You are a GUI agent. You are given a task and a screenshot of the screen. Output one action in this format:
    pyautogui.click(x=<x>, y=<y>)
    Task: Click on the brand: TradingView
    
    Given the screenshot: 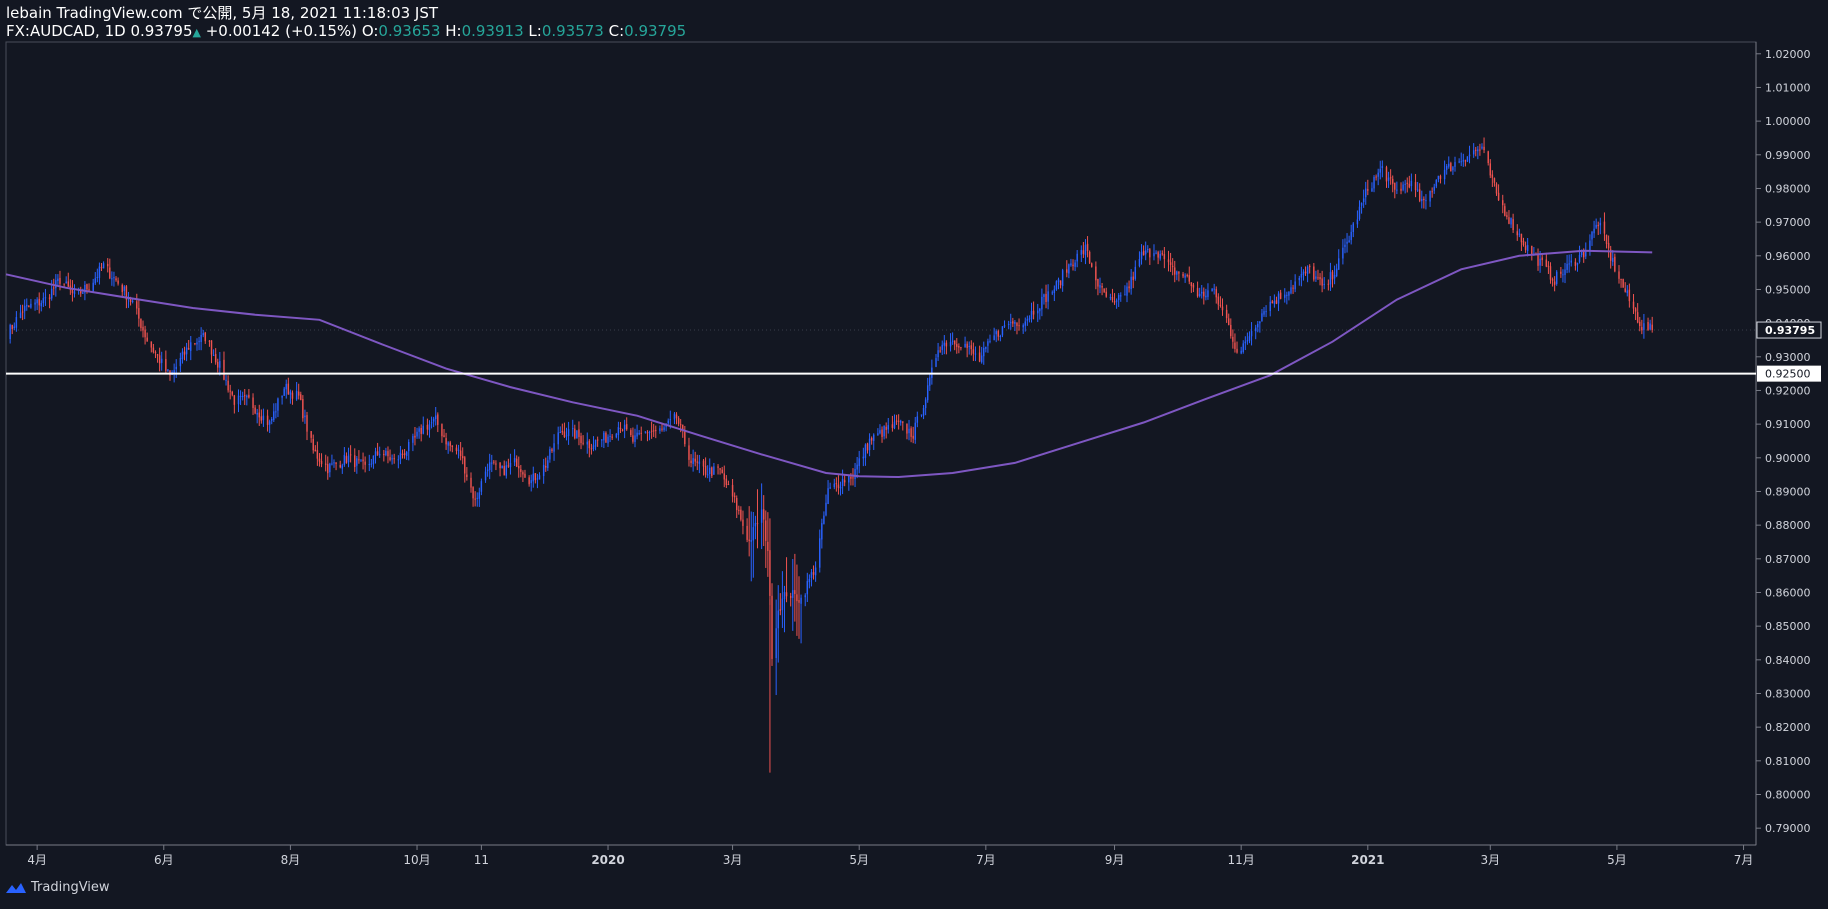 What is the action you would take?
    pyautogui.click(x=57, y=887)
    